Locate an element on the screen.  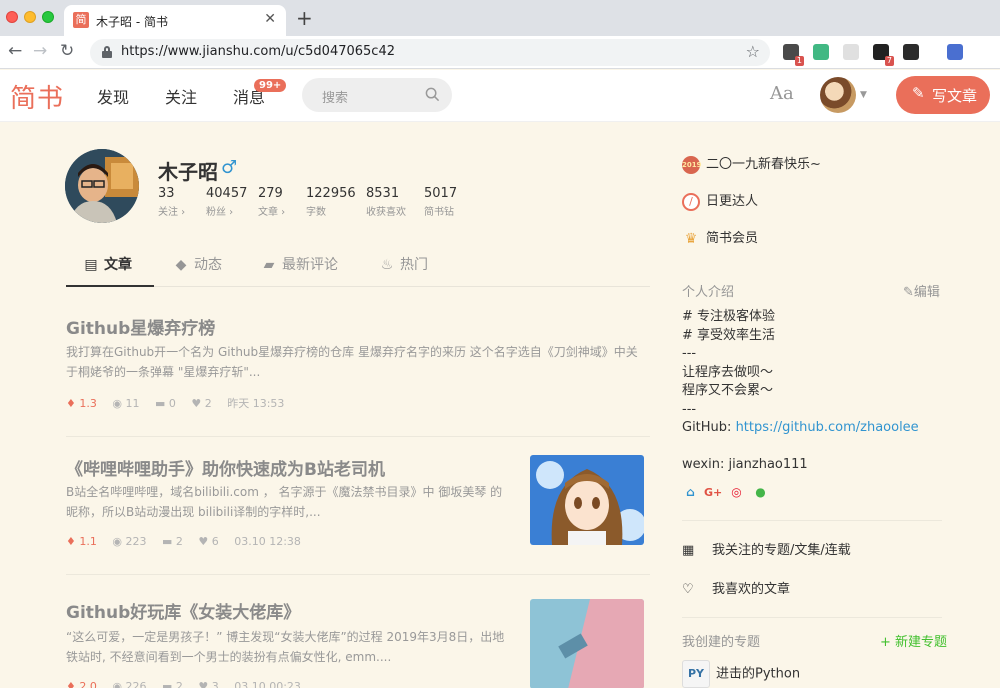
tab-hot: ♨ 热门 is located at coordinates (404, 264).